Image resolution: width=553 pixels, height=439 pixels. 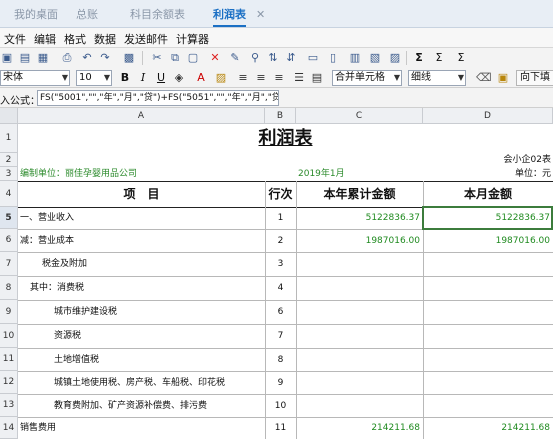 What do you see at coordinates (461, 58) in the screenshot?
I see `sum-row-icon: Σ` at bounding box center [461, 58].